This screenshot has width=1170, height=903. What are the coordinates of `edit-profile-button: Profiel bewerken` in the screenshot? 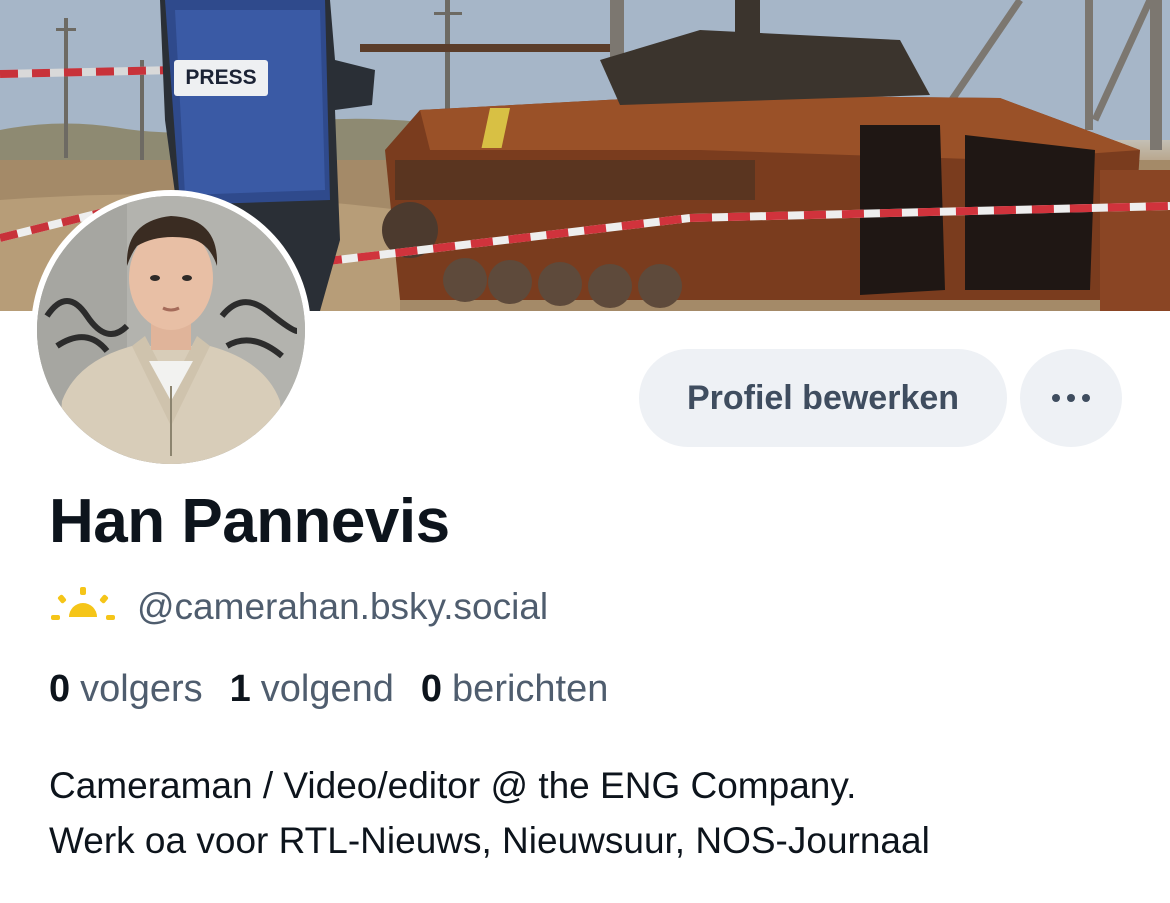 It's located at (823, 398).